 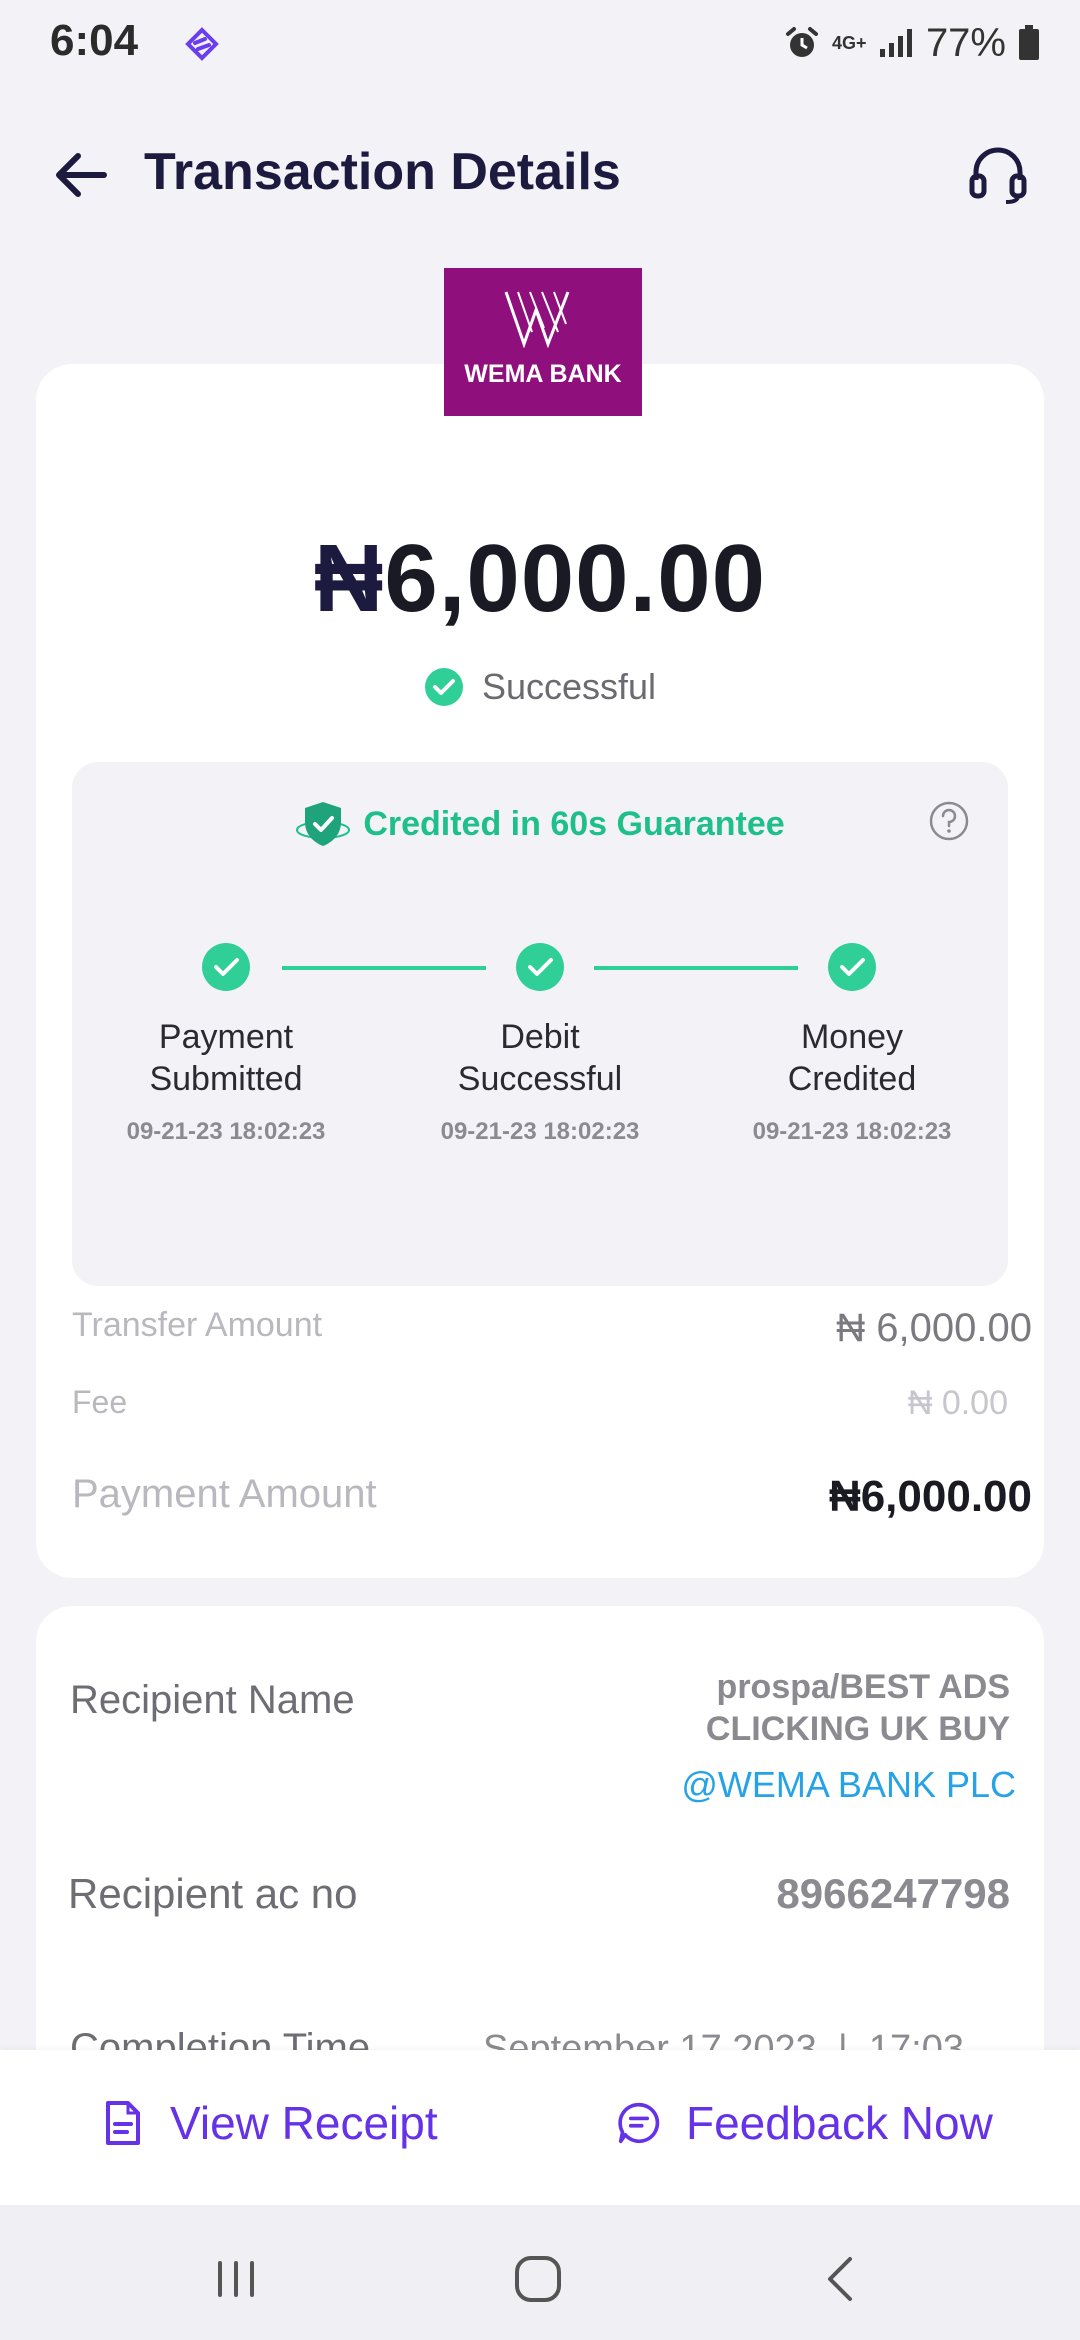 I want to click on step-debit-successful: Debit Successful 09-21-23 18:02:23, so click(x=540, y=1044).